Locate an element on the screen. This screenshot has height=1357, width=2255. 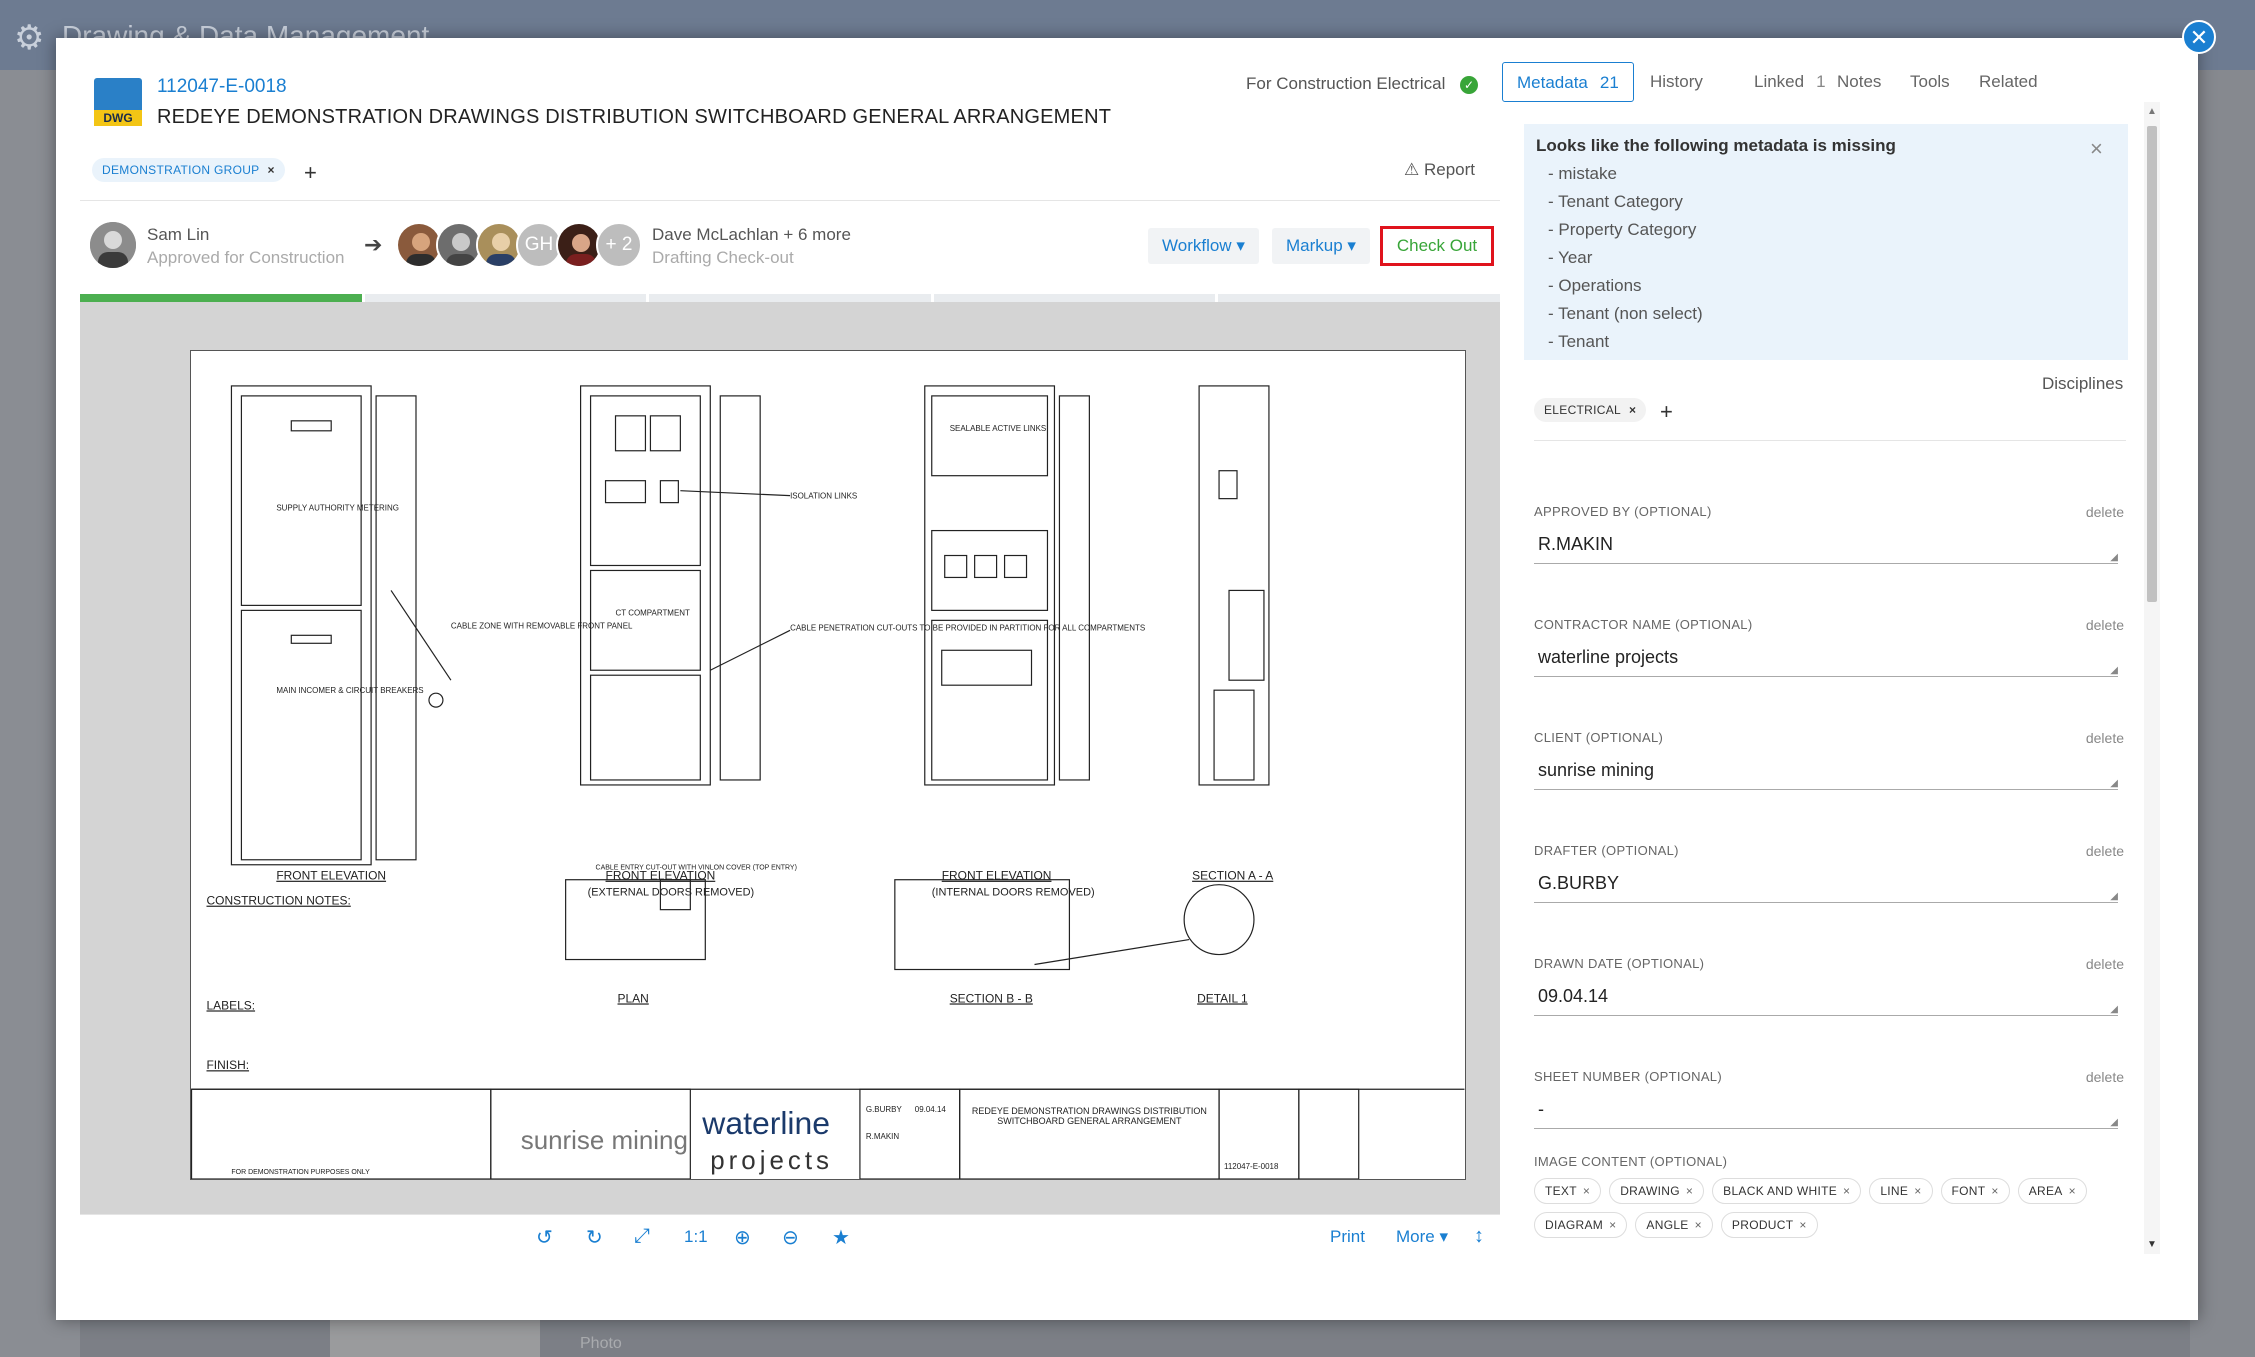
field-input: G.BURBY ◢ is located at coordinates (1826, 883).